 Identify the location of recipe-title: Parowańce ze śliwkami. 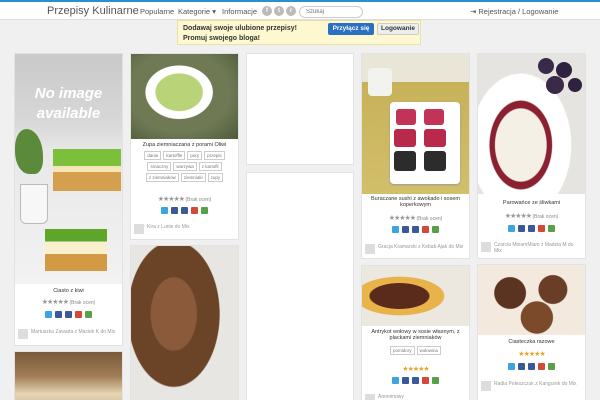
(531, 203).